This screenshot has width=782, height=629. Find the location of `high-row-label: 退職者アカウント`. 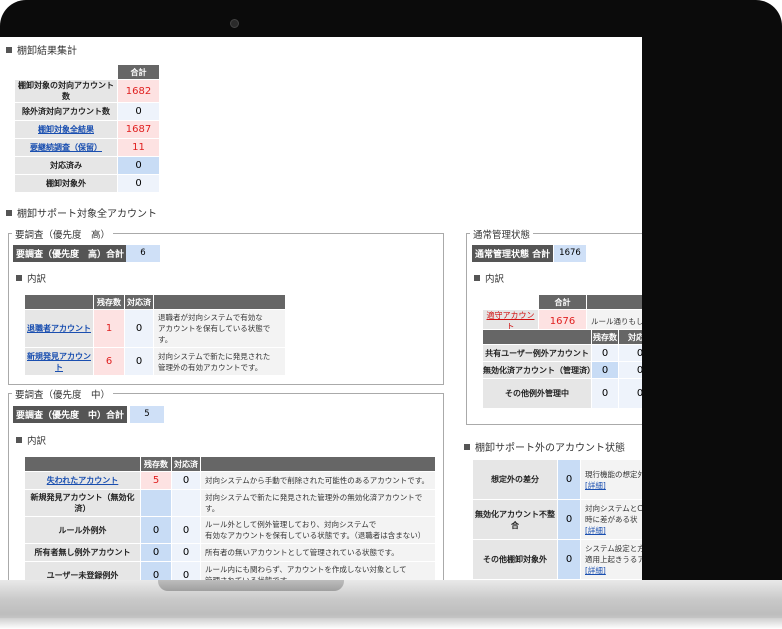

high-row-label: 退職者アカウント is located at coordinates (59, 328).